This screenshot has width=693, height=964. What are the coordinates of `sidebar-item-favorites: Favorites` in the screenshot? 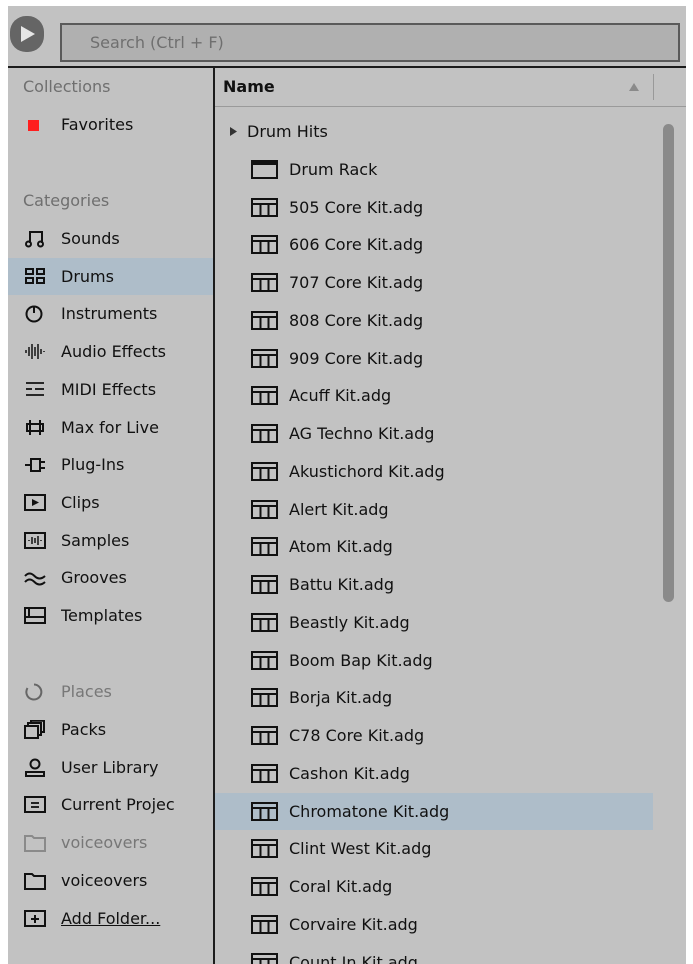 It's located at (110, 124).